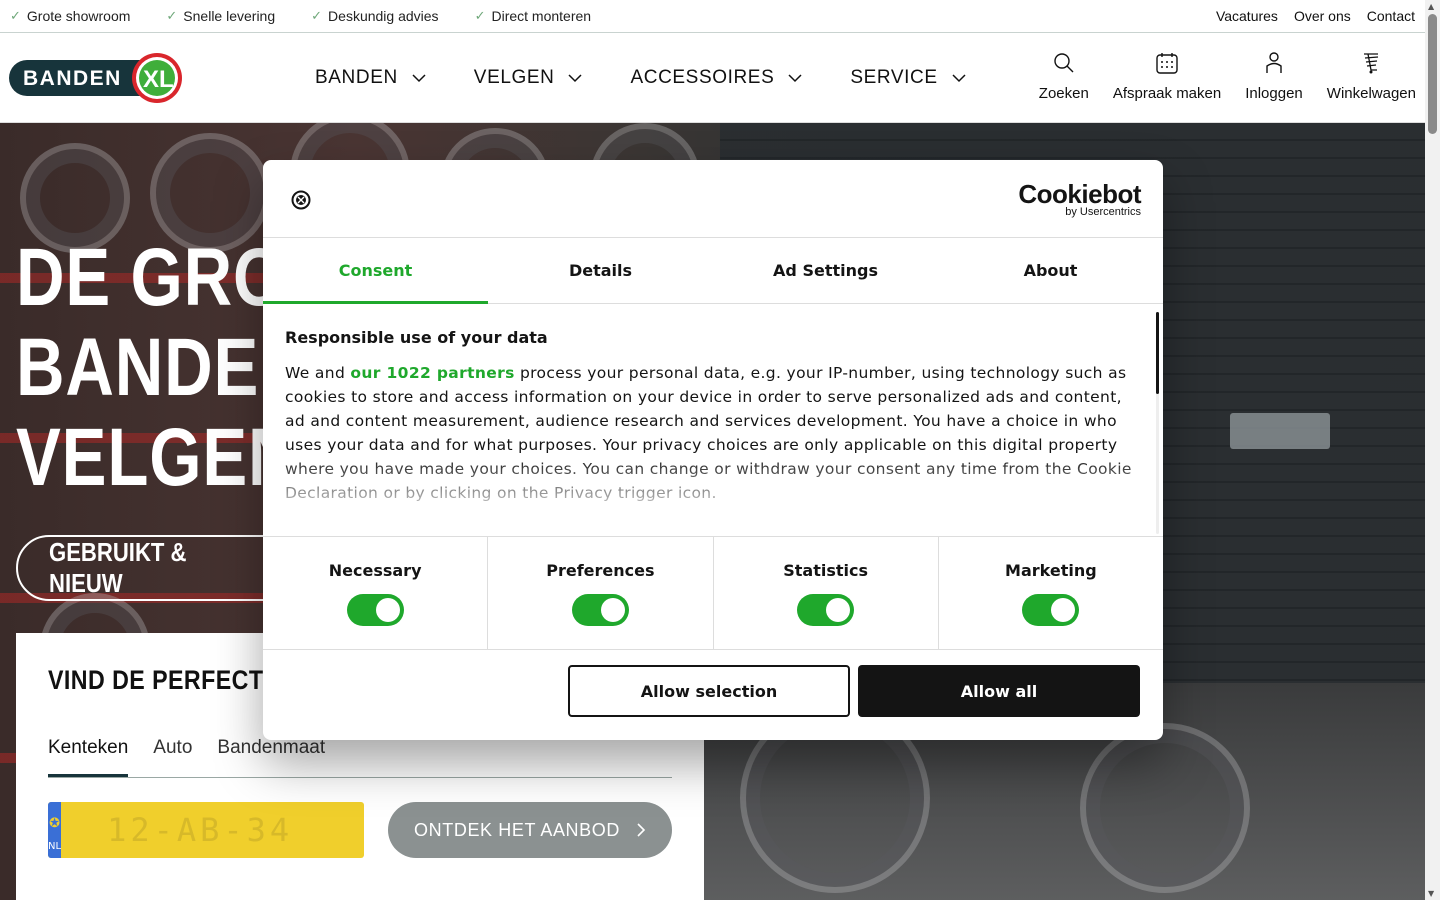  I want to click on marketing-switch, so click(1051, 609).